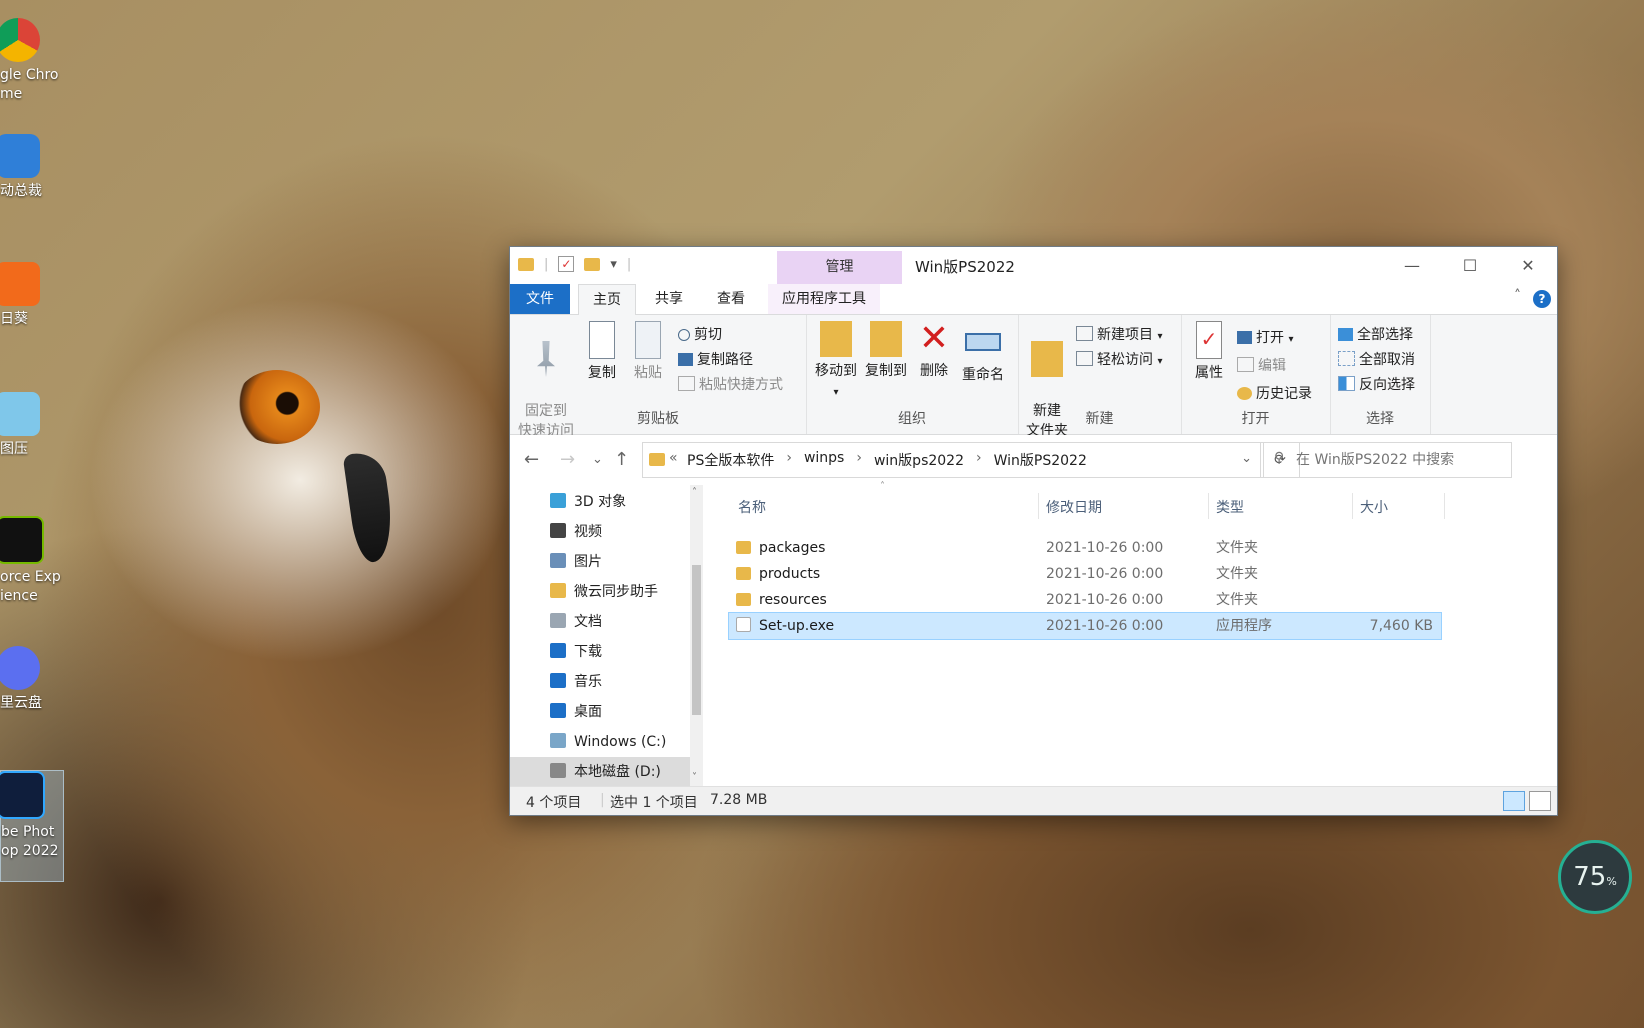 The width and height of the screenshot is (1644, 1028). Describe the element at coordinates (1270, 338) in the screenshot. I see `open-label: 打开` at that location.